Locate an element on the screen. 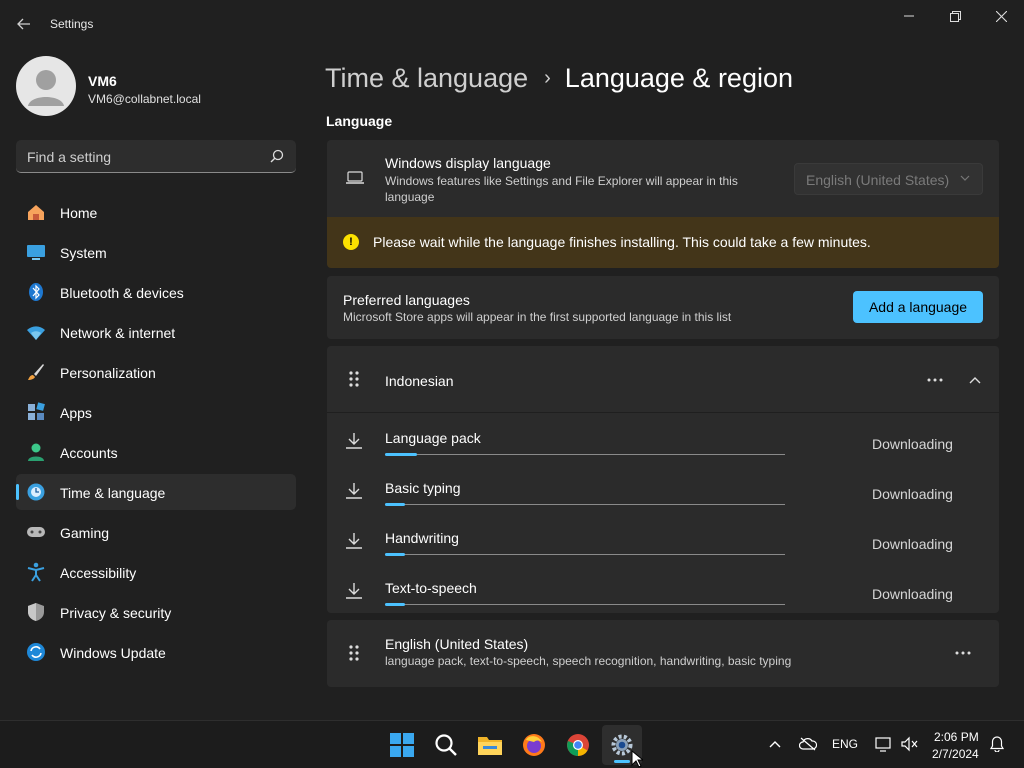 The width and height of the screenshot is (1024, 768). firefox-button is located at coordinates (534, 745).